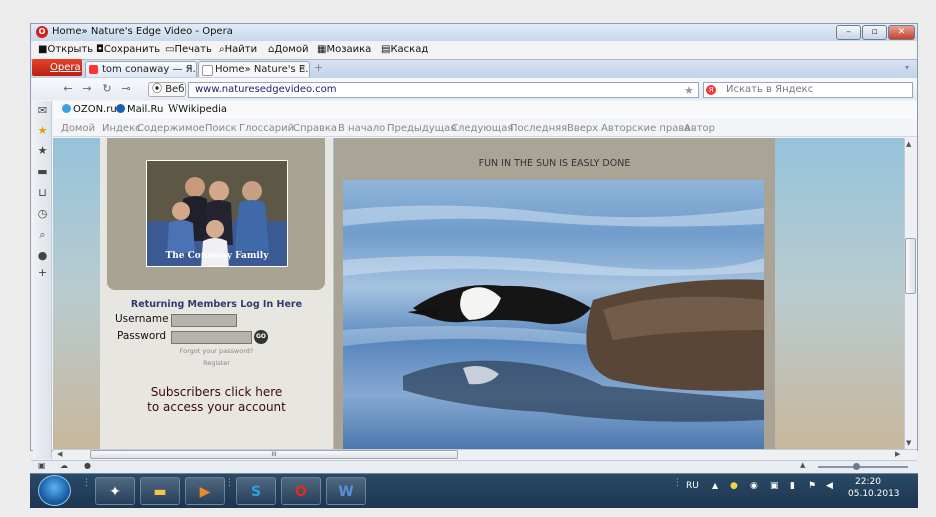  What do you see at coordinates (812, 486) in the screenshot?
I see `tray-flag-icon: ⚑` at bounding box center [812, 486].